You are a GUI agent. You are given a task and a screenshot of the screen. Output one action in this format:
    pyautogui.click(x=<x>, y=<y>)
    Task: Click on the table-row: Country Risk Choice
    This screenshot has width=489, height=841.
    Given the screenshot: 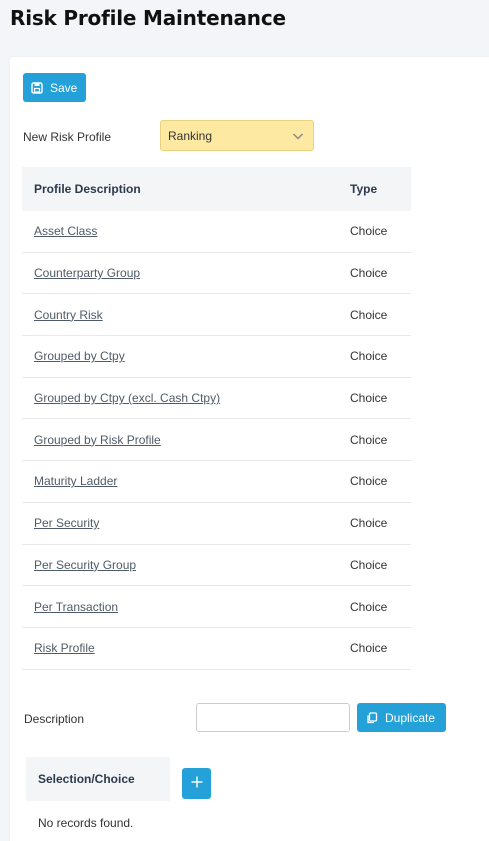 What is the action you would take?
    pyautogui.click(x=216, y=315)
    